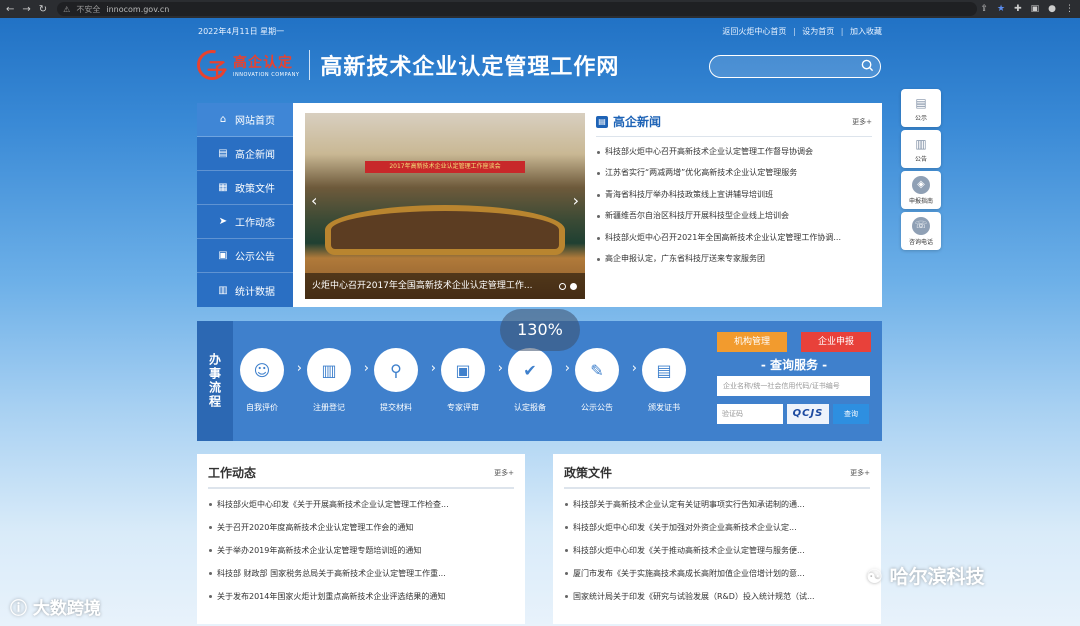  What do you see at coordinates (361, 596) in the screenshot?
I see `work-item: 关于发布2014年国家火炬计划重点高新技术企业评选结果的通知` at bounding box center [361, 596].